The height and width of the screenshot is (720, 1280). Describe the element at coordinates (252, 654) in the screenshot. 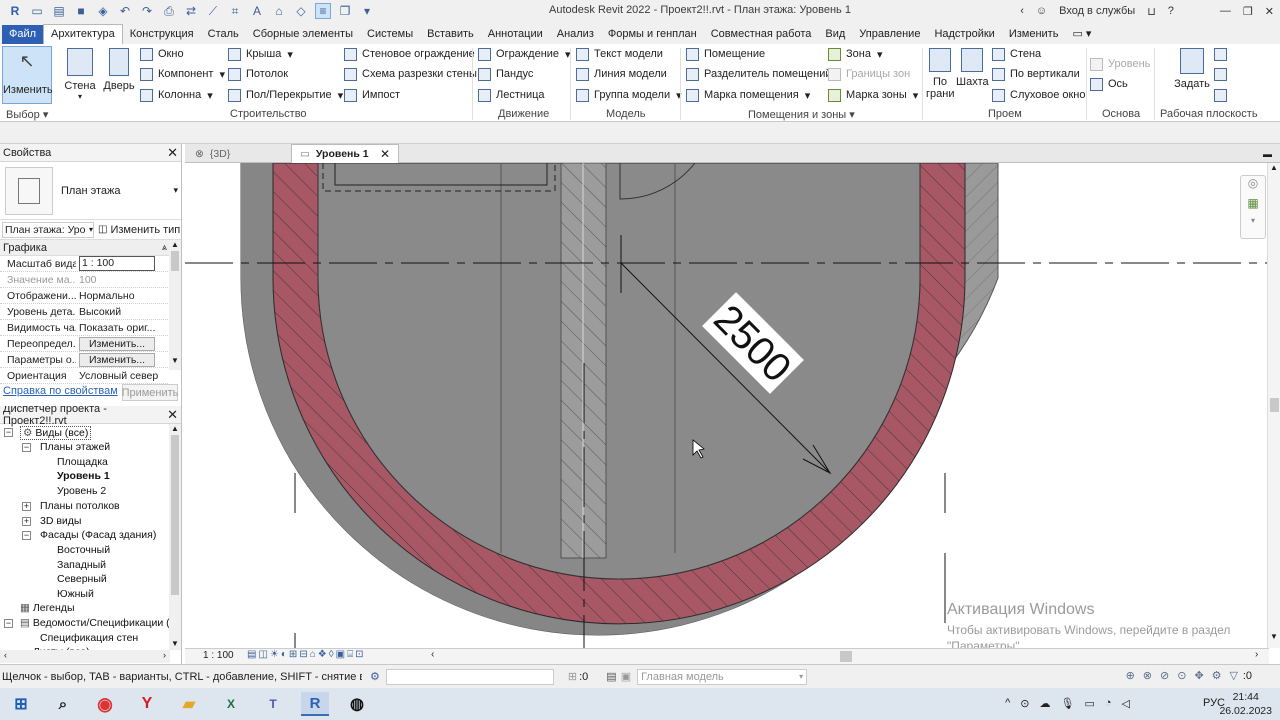

I see `detail-level-icon: ▤` at that location.